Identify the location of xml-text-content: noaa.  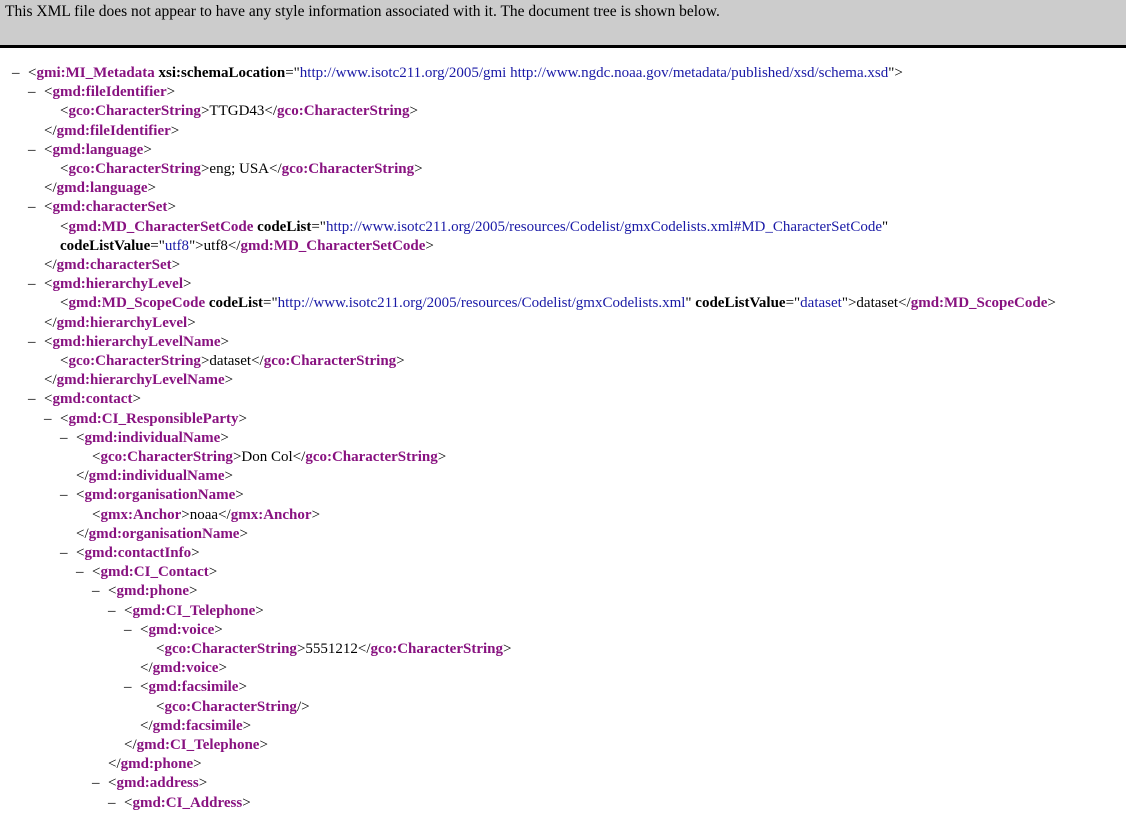
(204, 514).